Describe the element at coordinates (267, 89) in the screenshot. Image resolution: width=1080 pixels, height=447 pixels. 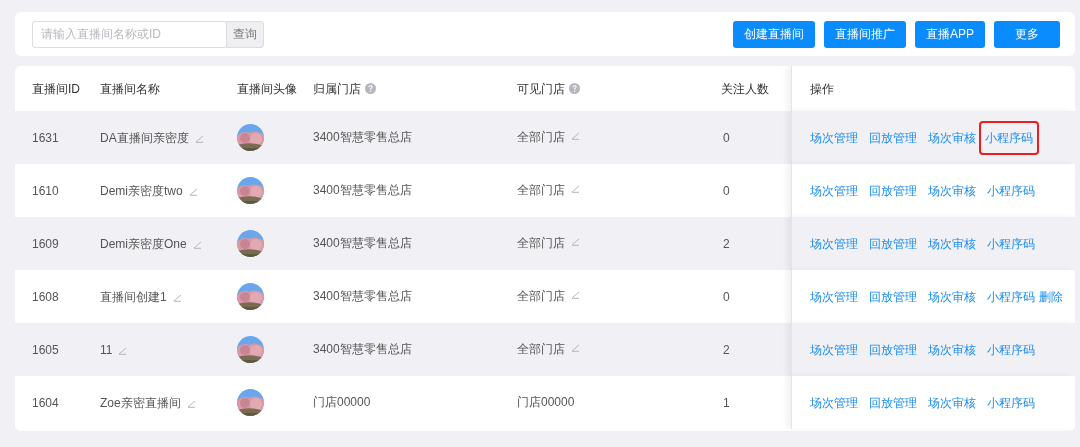
I see `column-header: 直播间头像` at that location.